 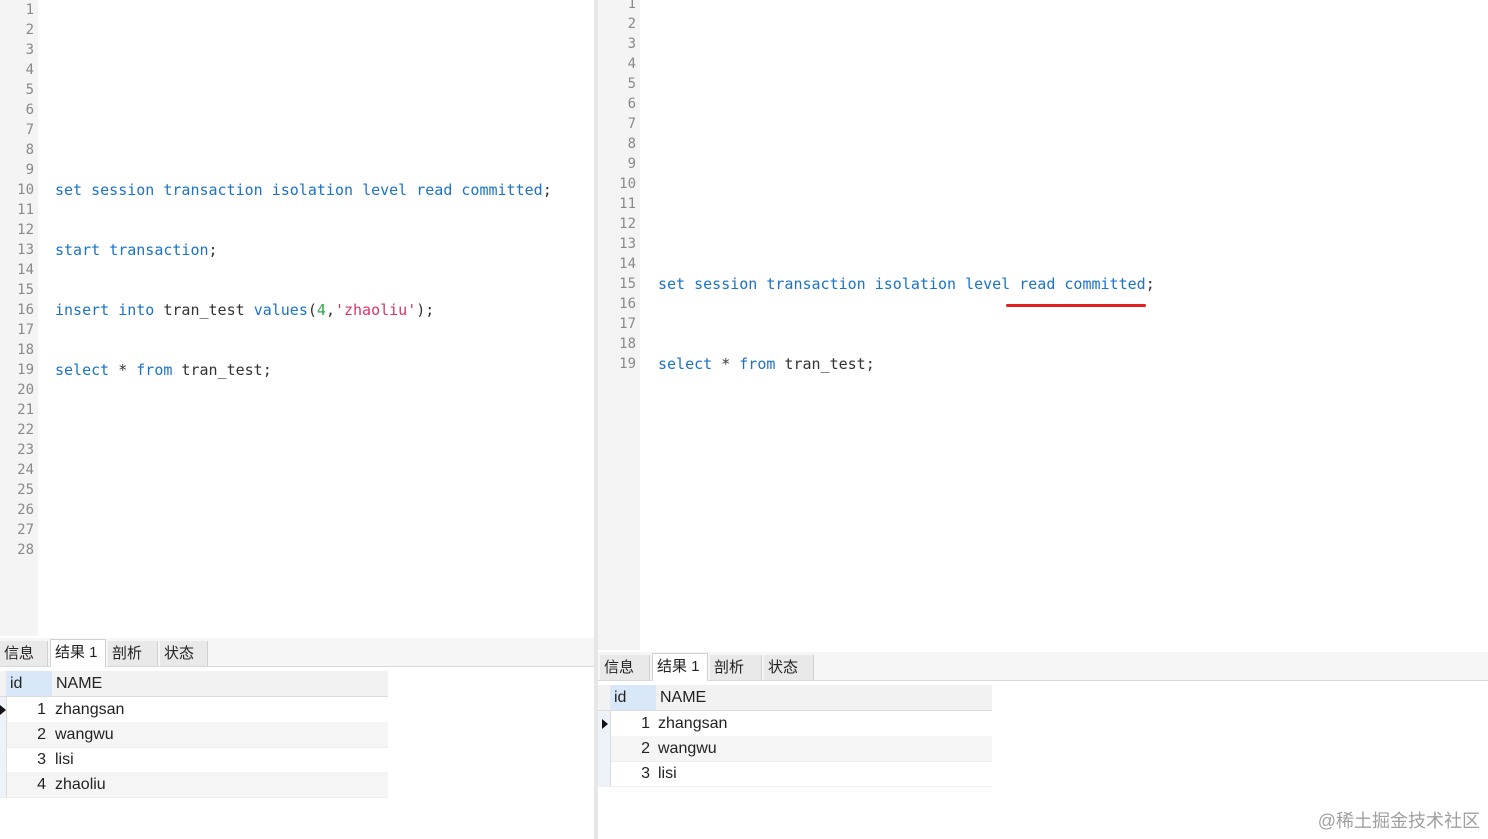 What do you see at coordinates (502, 190) in the screenshot?
I see `sql-keyword: committed` at bounding box center [502, 190].